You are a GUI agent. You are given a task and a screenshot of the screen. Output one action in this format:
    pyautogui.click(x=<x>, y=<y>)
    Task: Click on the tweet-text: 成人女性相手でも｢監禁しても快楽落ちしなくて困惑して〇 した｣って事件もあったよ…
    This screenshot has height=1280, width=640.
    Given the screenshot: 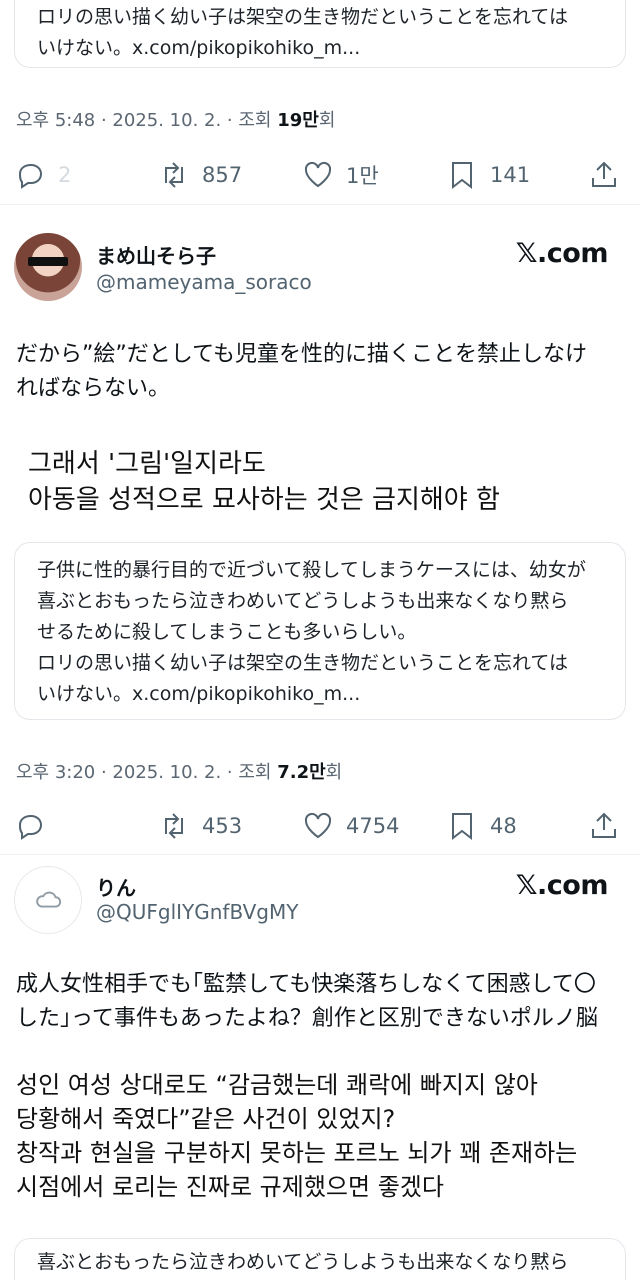 What is the action you would take?
    pyautogui.click(x=307, y=1001)
    